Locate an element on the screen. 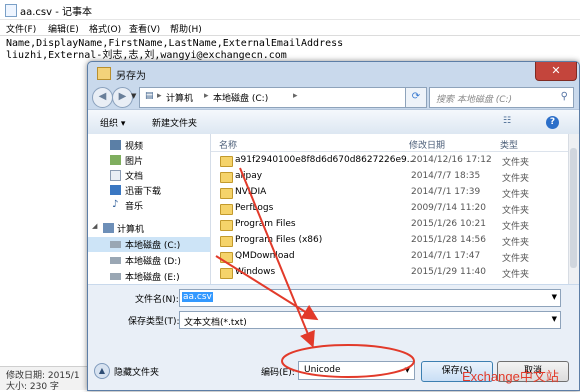 This screenshot has width=580, height=392. encoding-select: Unicode ▼ is located at coordinates (356, 370).